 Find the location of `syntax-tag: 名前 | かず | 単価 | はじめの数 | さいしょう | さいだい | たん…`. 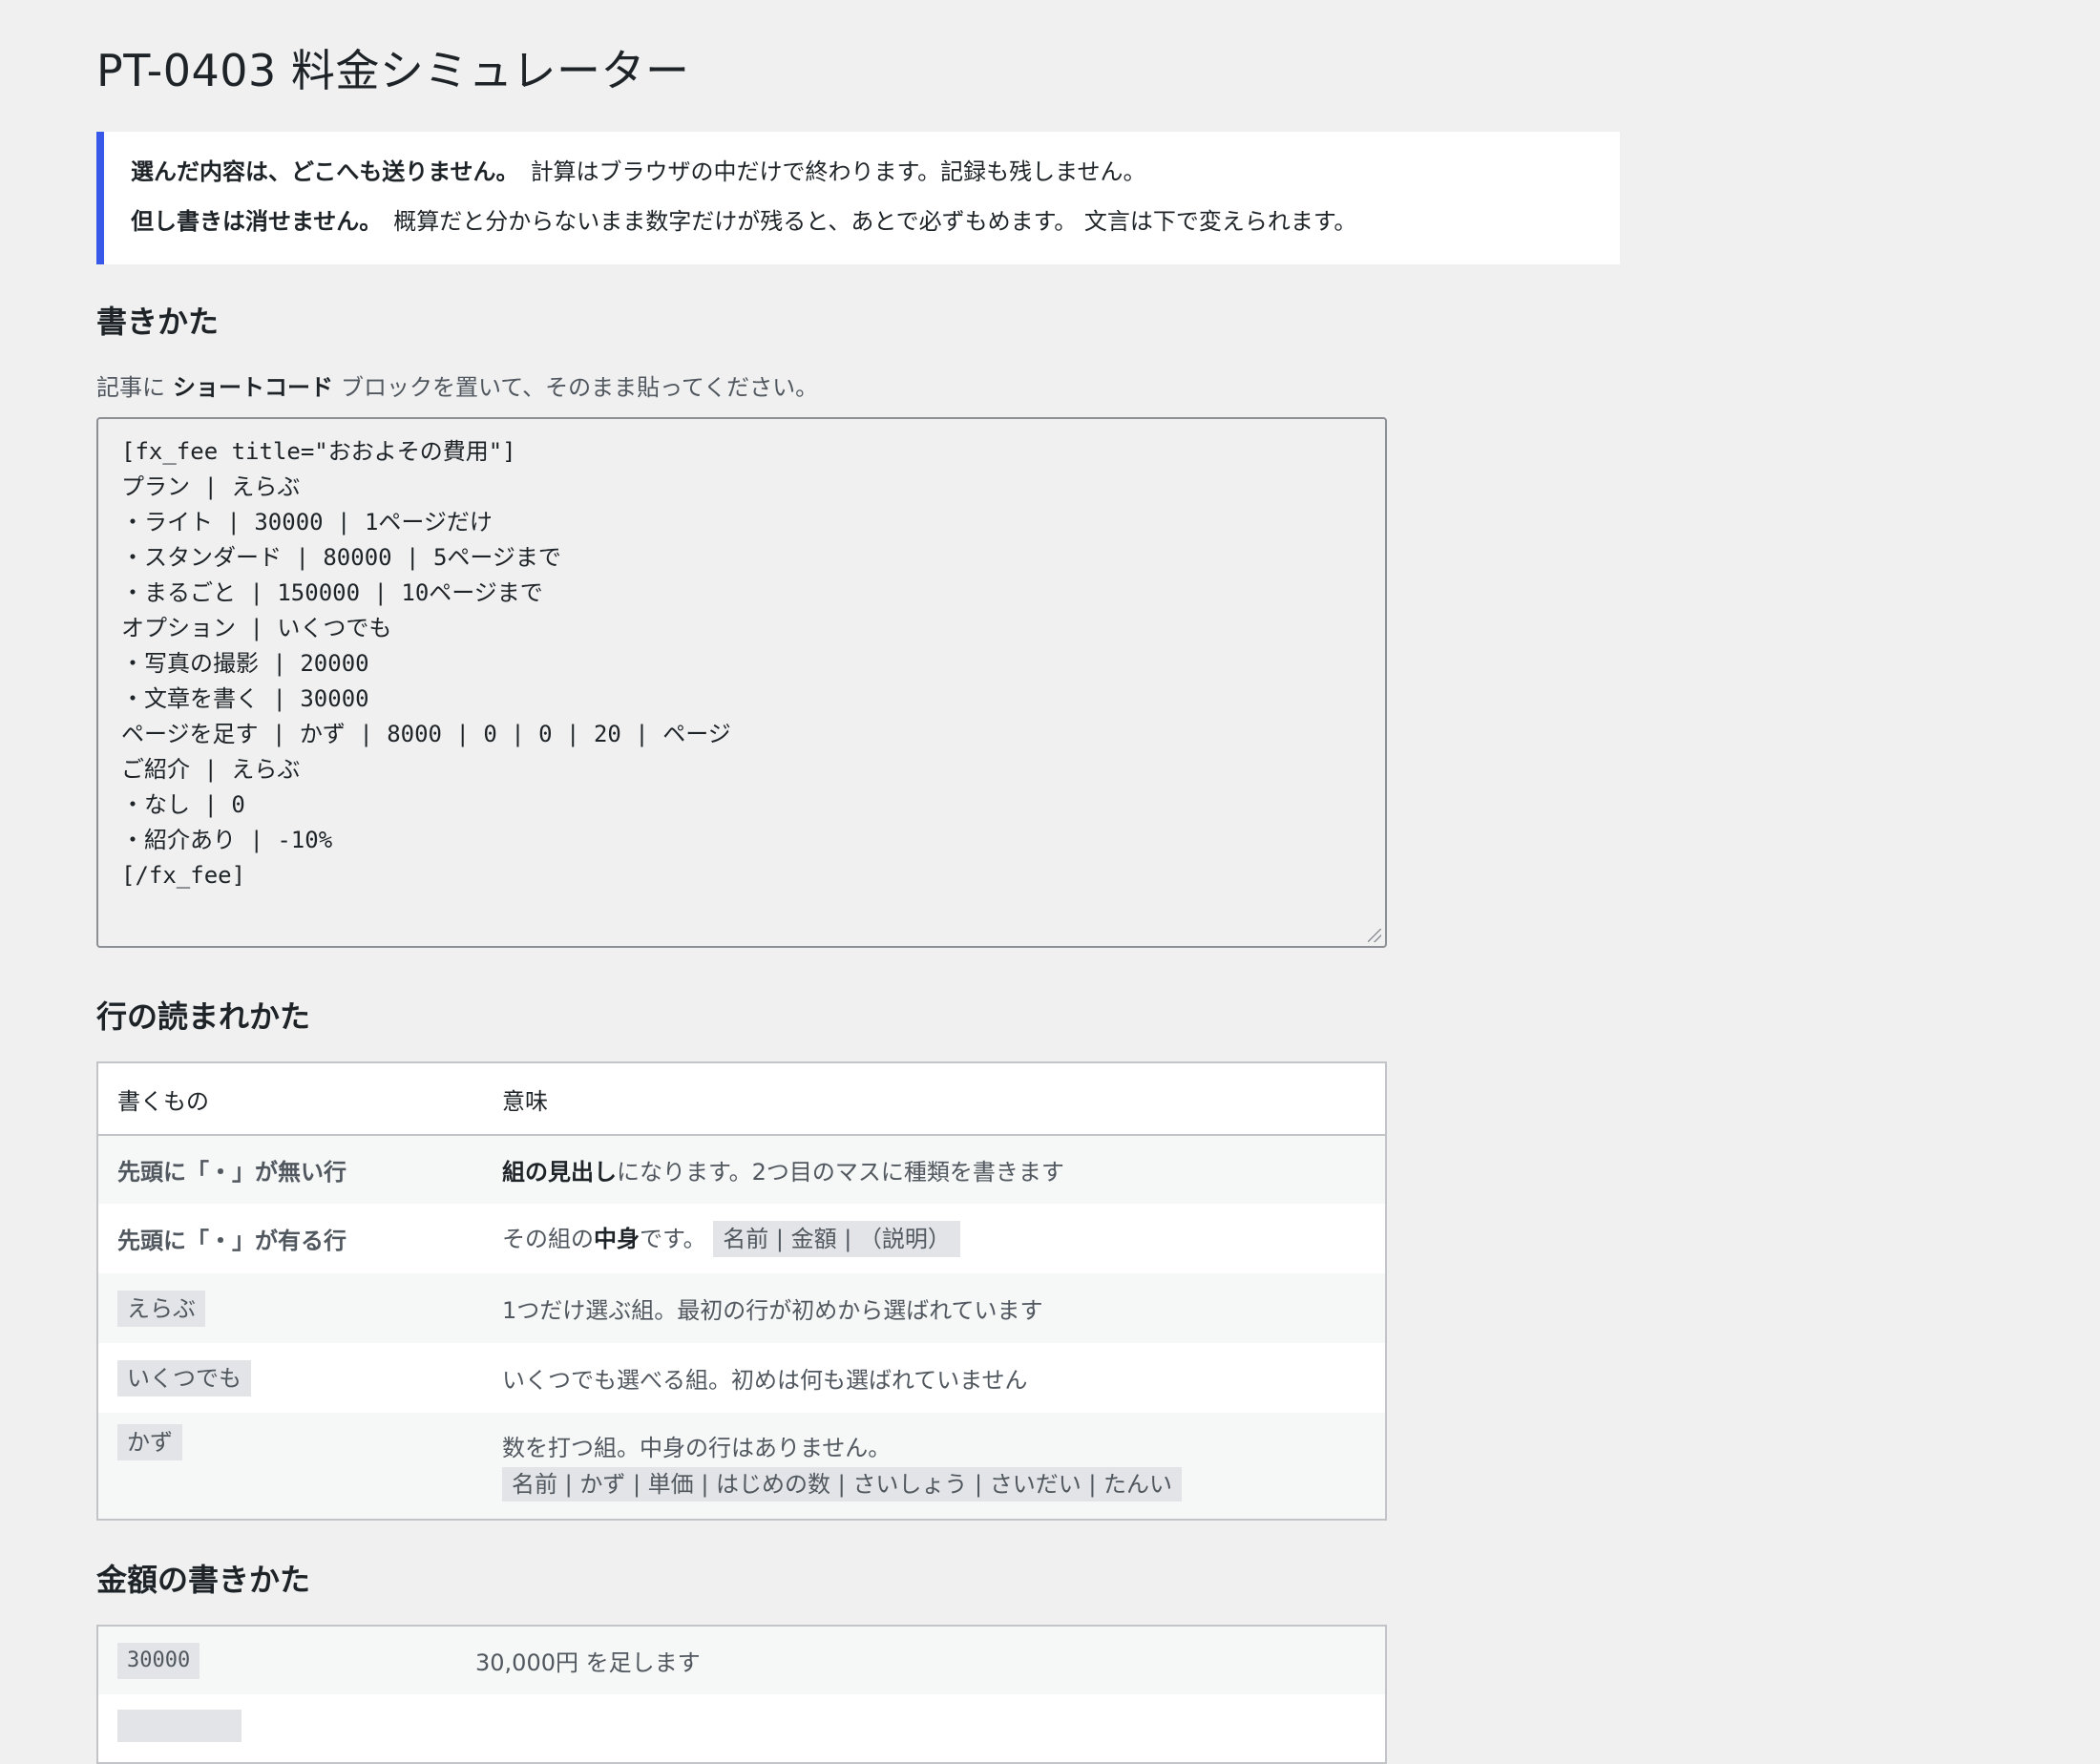

syntax-tag: 名前 | かず | 単価 | はじめの数 | さいしょう | さいだい | たん… is located at coordinates (843, 1484).